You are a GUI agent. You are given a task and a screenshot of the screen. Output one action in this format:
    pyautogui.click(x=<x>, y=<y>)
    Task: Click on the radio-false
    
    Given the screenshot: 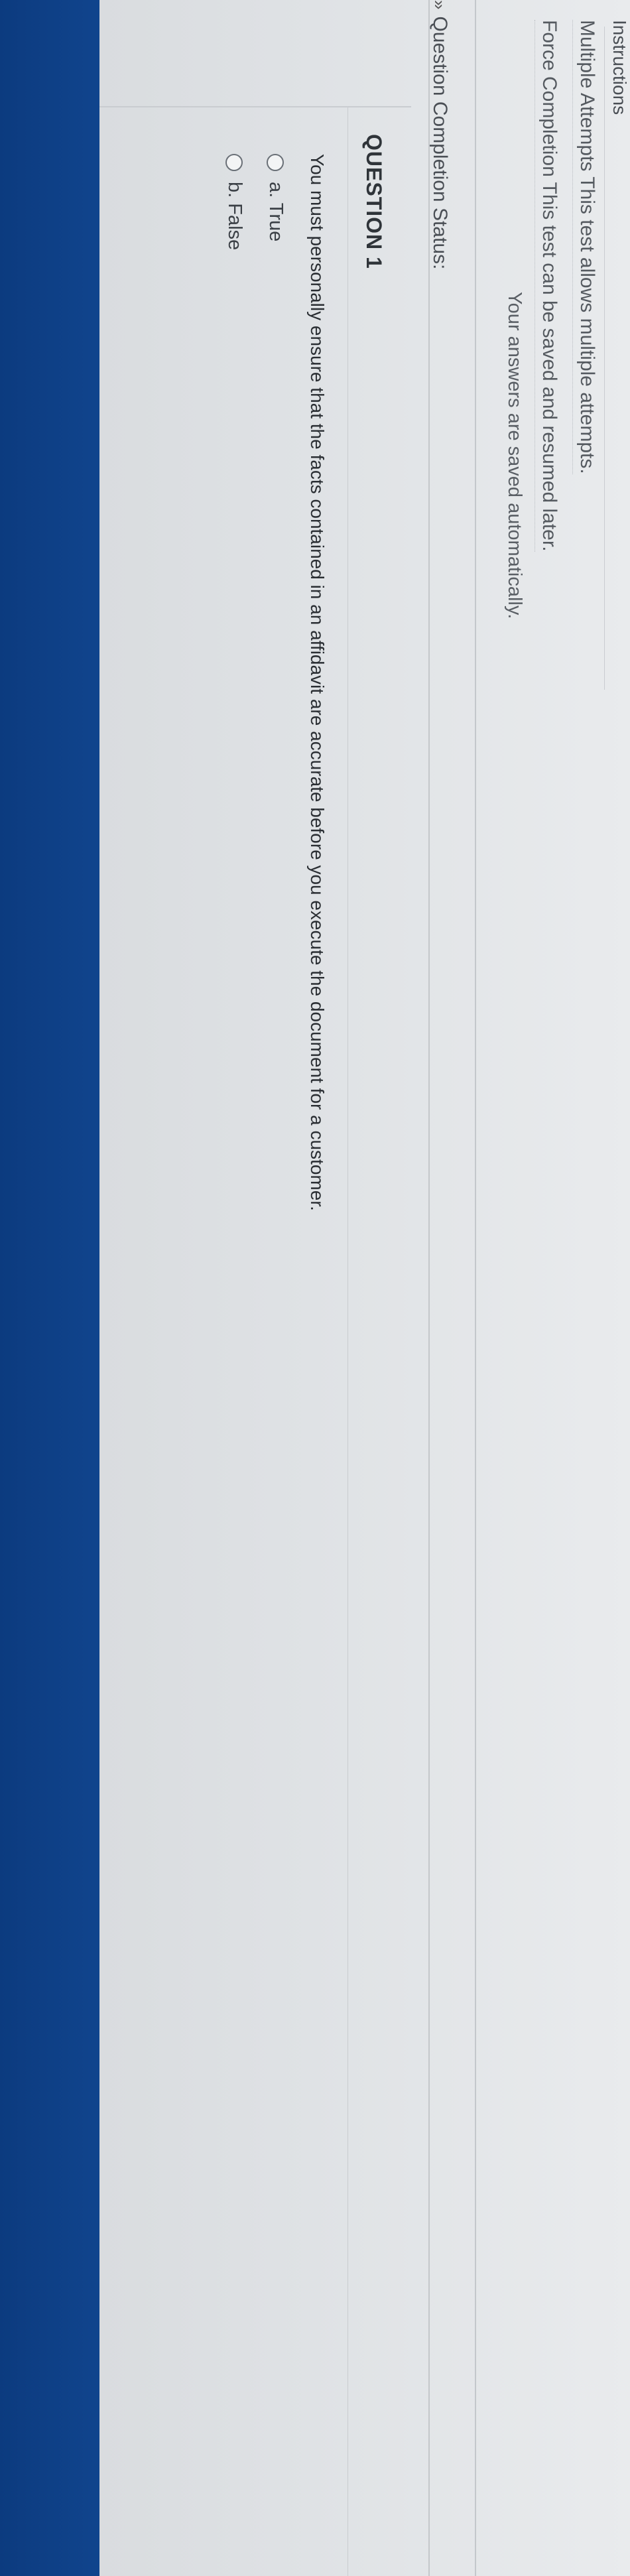 What is the action you would take?
    pyautogui.click(x=234, y=163)
    